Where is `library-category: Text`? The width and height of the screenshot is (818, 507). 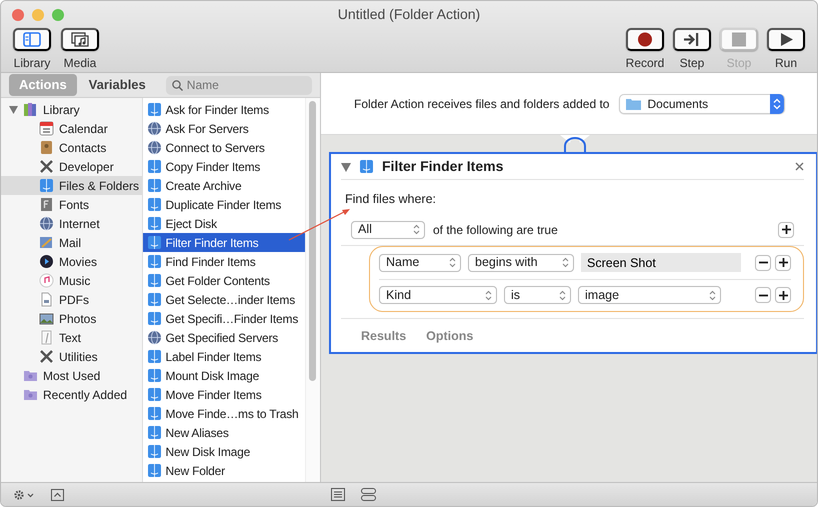 library-category: Text is located at coordinates (71, 337).